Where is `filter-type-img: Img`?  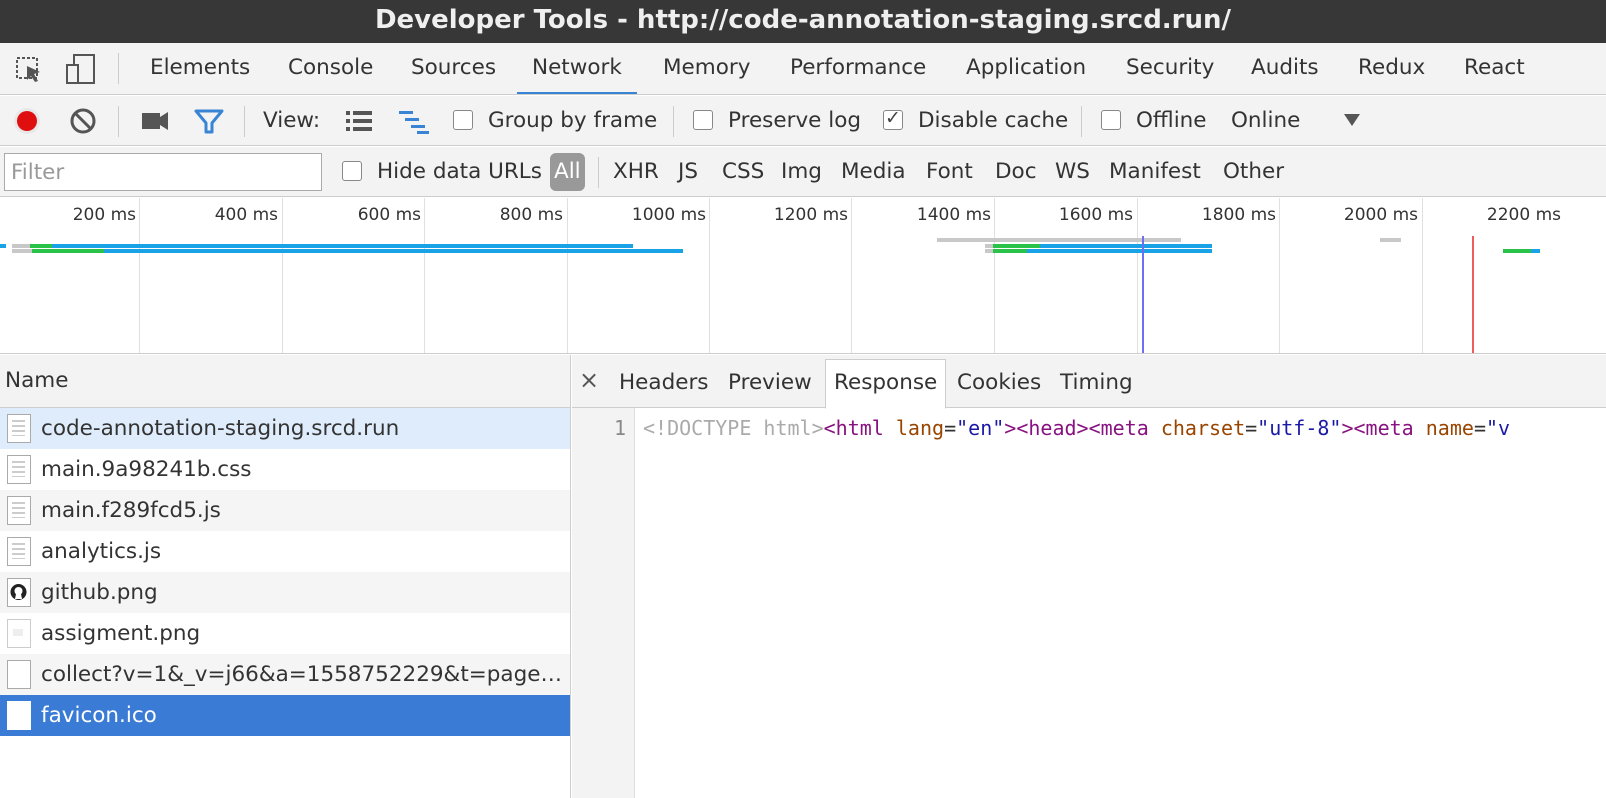
filter-type-img: Img is located at coordinates (801, 171).